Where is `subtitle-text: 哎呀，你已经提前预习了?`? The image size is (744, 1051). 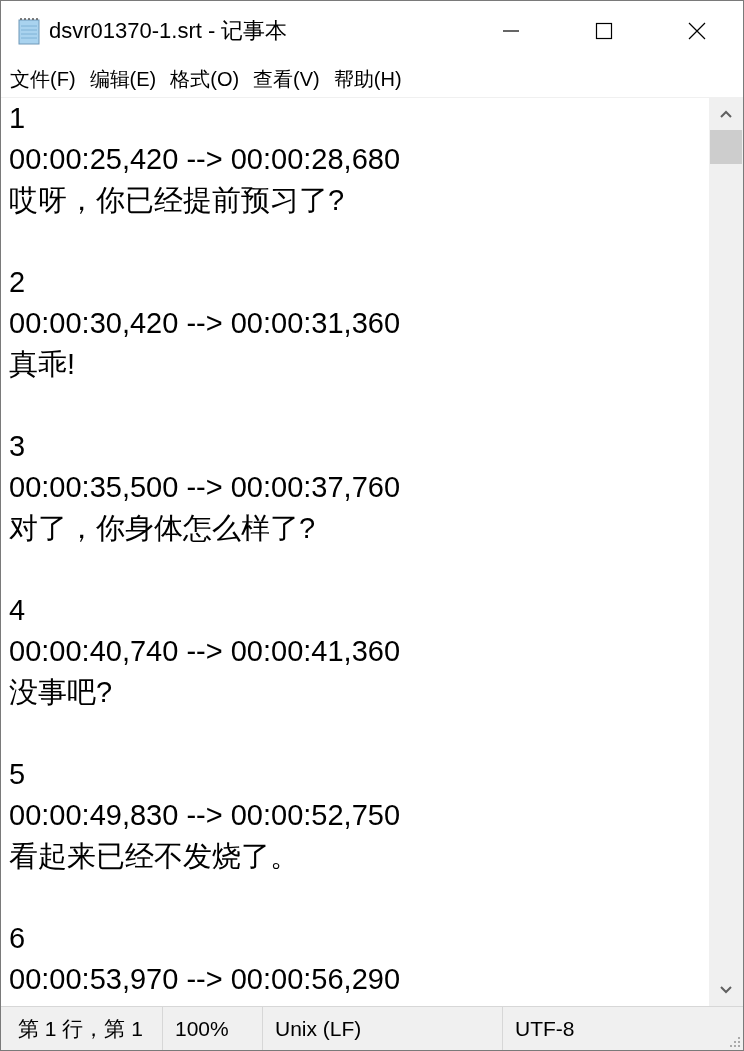 subtitle-text: 哎呀，你已经提前预习了? is located at coordinates (177, 200).